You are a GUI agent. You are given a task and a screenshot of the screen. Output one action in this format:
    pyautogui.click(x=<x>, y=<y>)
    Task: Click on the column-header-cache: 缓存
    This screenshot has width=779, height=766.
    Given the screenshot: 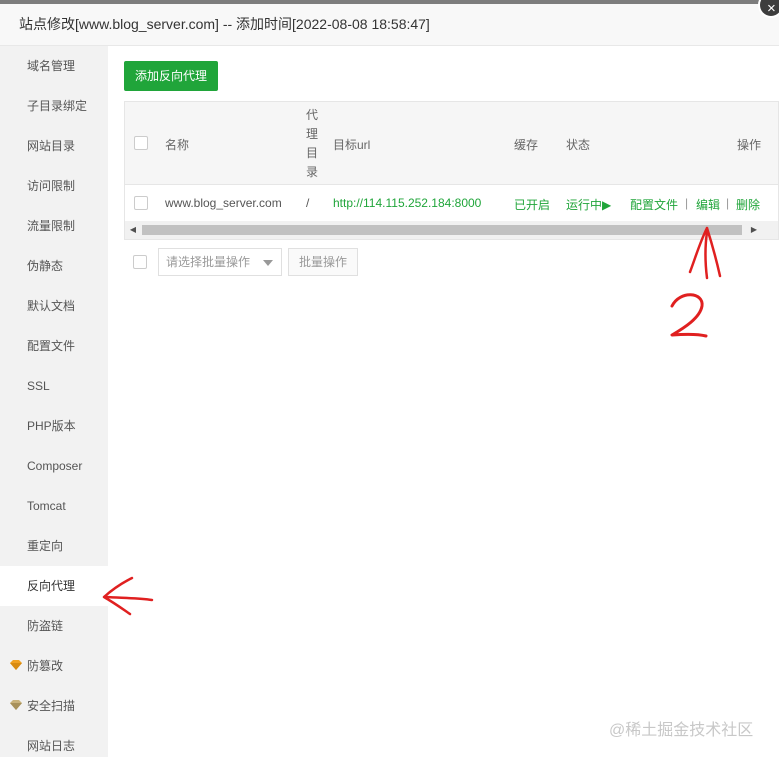 What is the action you would take?
    pyautogui.click(x=526, y=145)
    